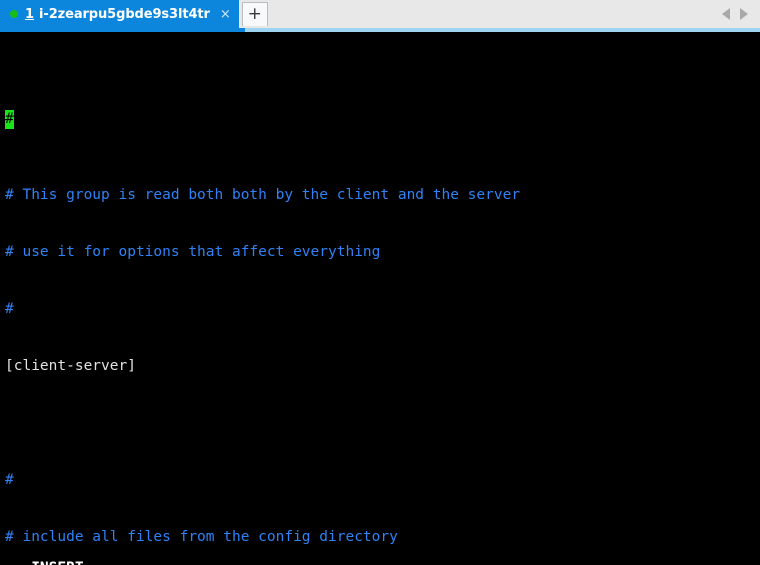 Image resolution: width=760 pixels, height=565 pixels. What do you see at coordinates (262, 423) in the screenshot?
I see `editor-line-blank` at bounding box center [262, 423].